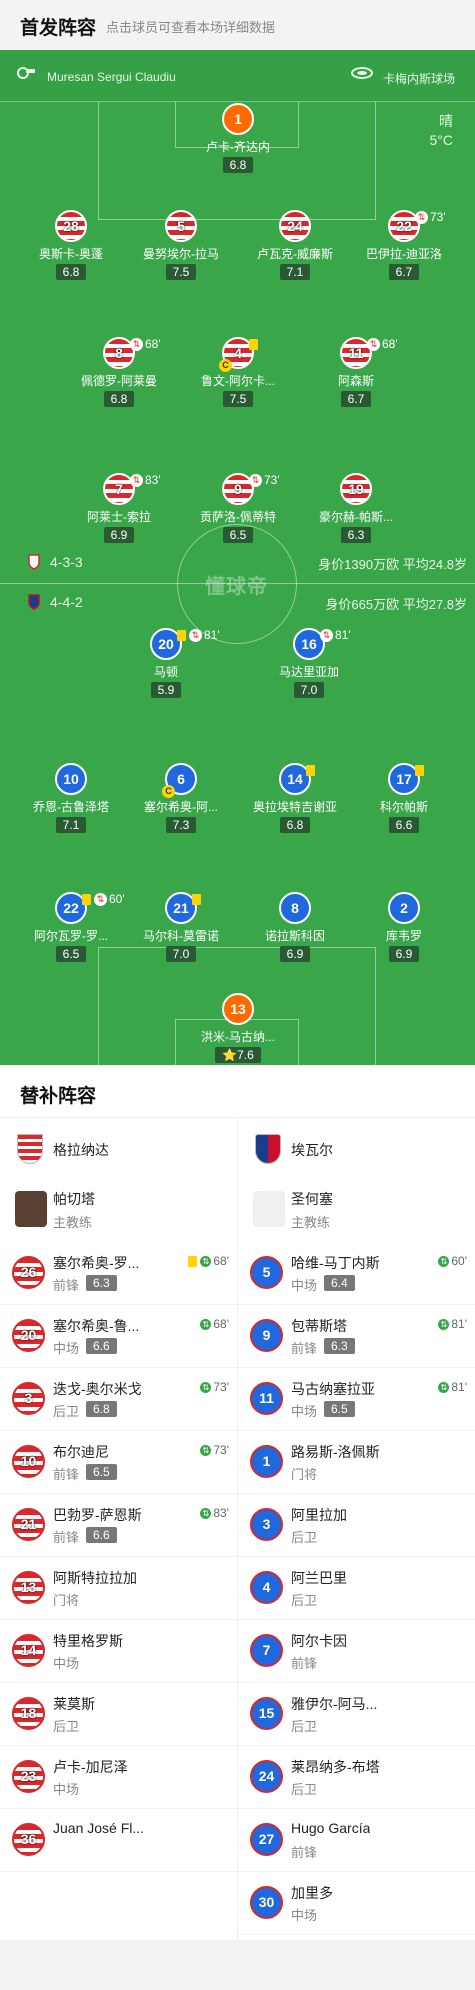 This screenshot has height=1990, width=475. Describe the element at coordinates (356, 1714) in the screenshot. I see `sub-player-row: 15 雅伊尔-阿马... 后卫` at that location.